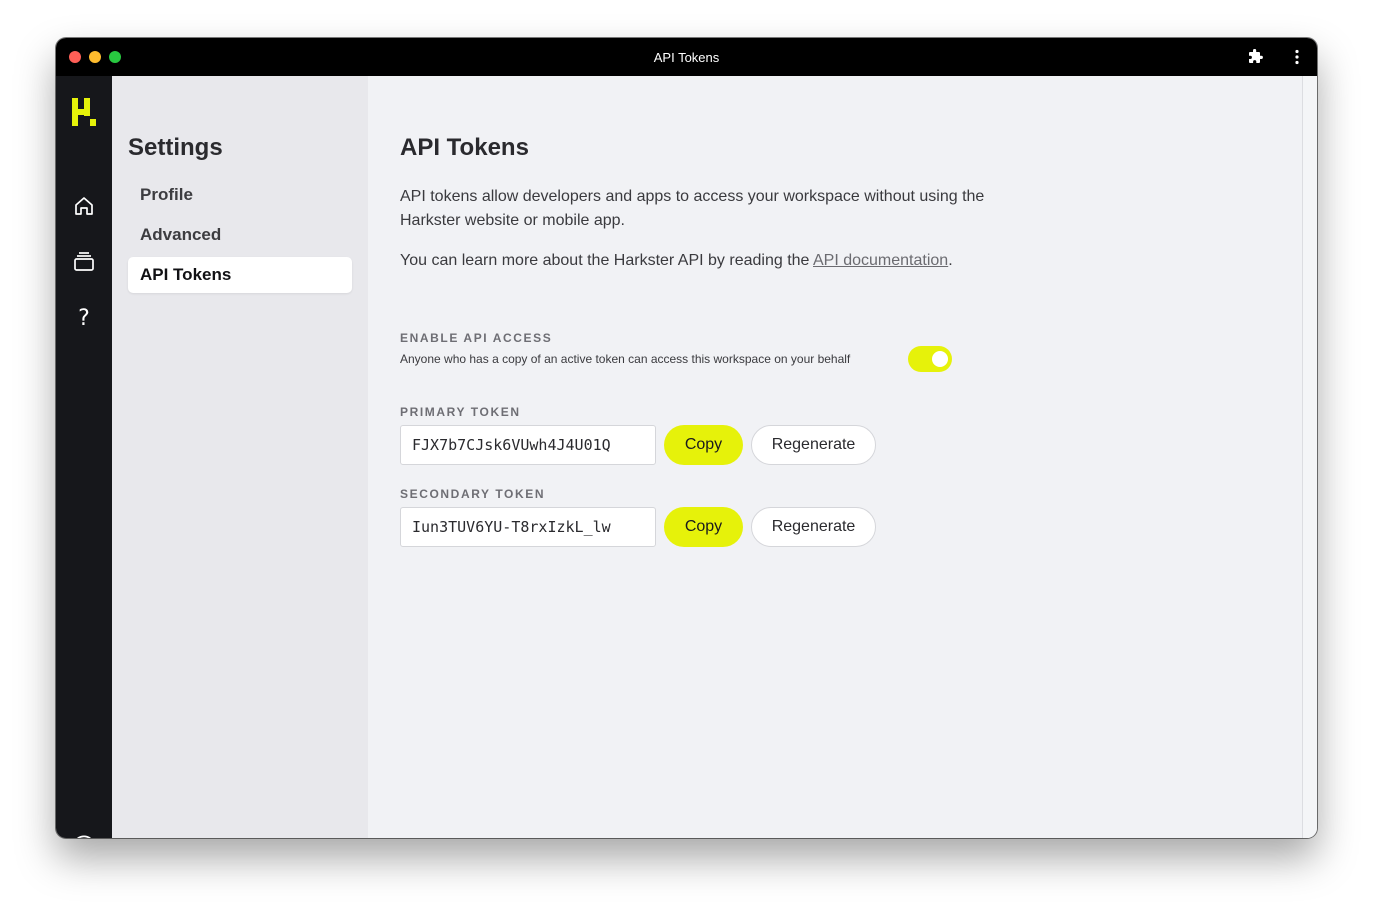  I want to click on harkster-logo, so click(84, 114).